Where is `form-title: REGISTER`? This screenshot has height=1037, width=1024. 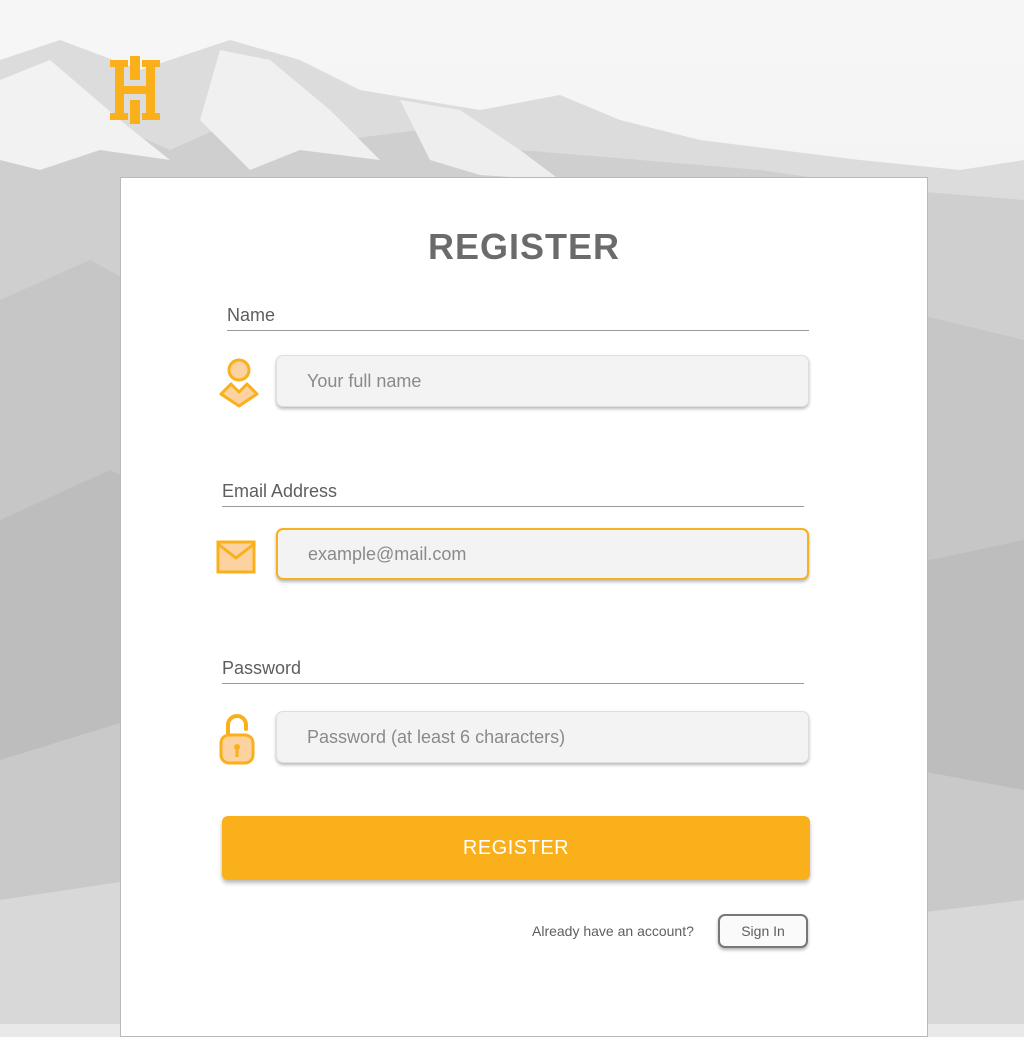 form-title: REGISTER is located at coordinates (524, 246).